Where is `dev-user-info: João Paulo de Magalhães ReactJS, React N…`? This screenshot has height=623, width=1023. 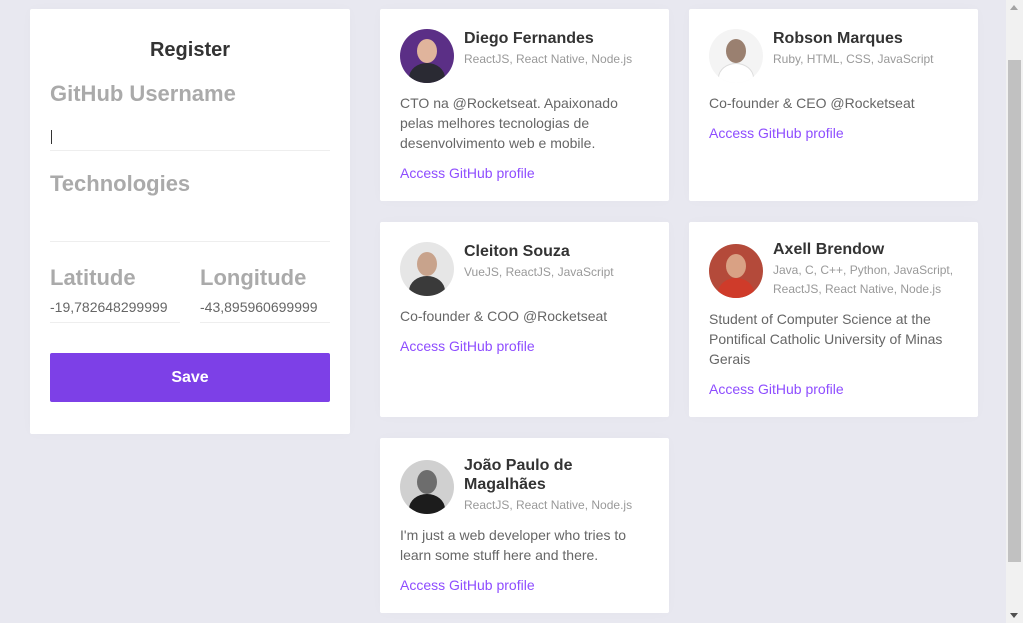
dev-user-info: João Paulo de Magalhães ReactJS, React N… is located at coordinates (556, 485).